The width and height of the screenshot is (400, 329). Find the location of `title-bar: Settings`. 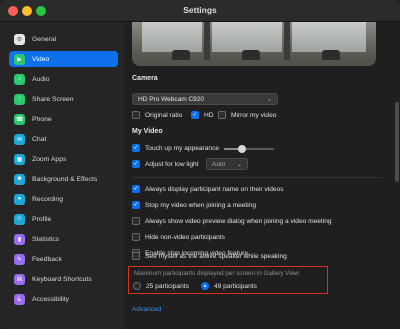

title-bar: Settings is located at coordinates (200, 11).